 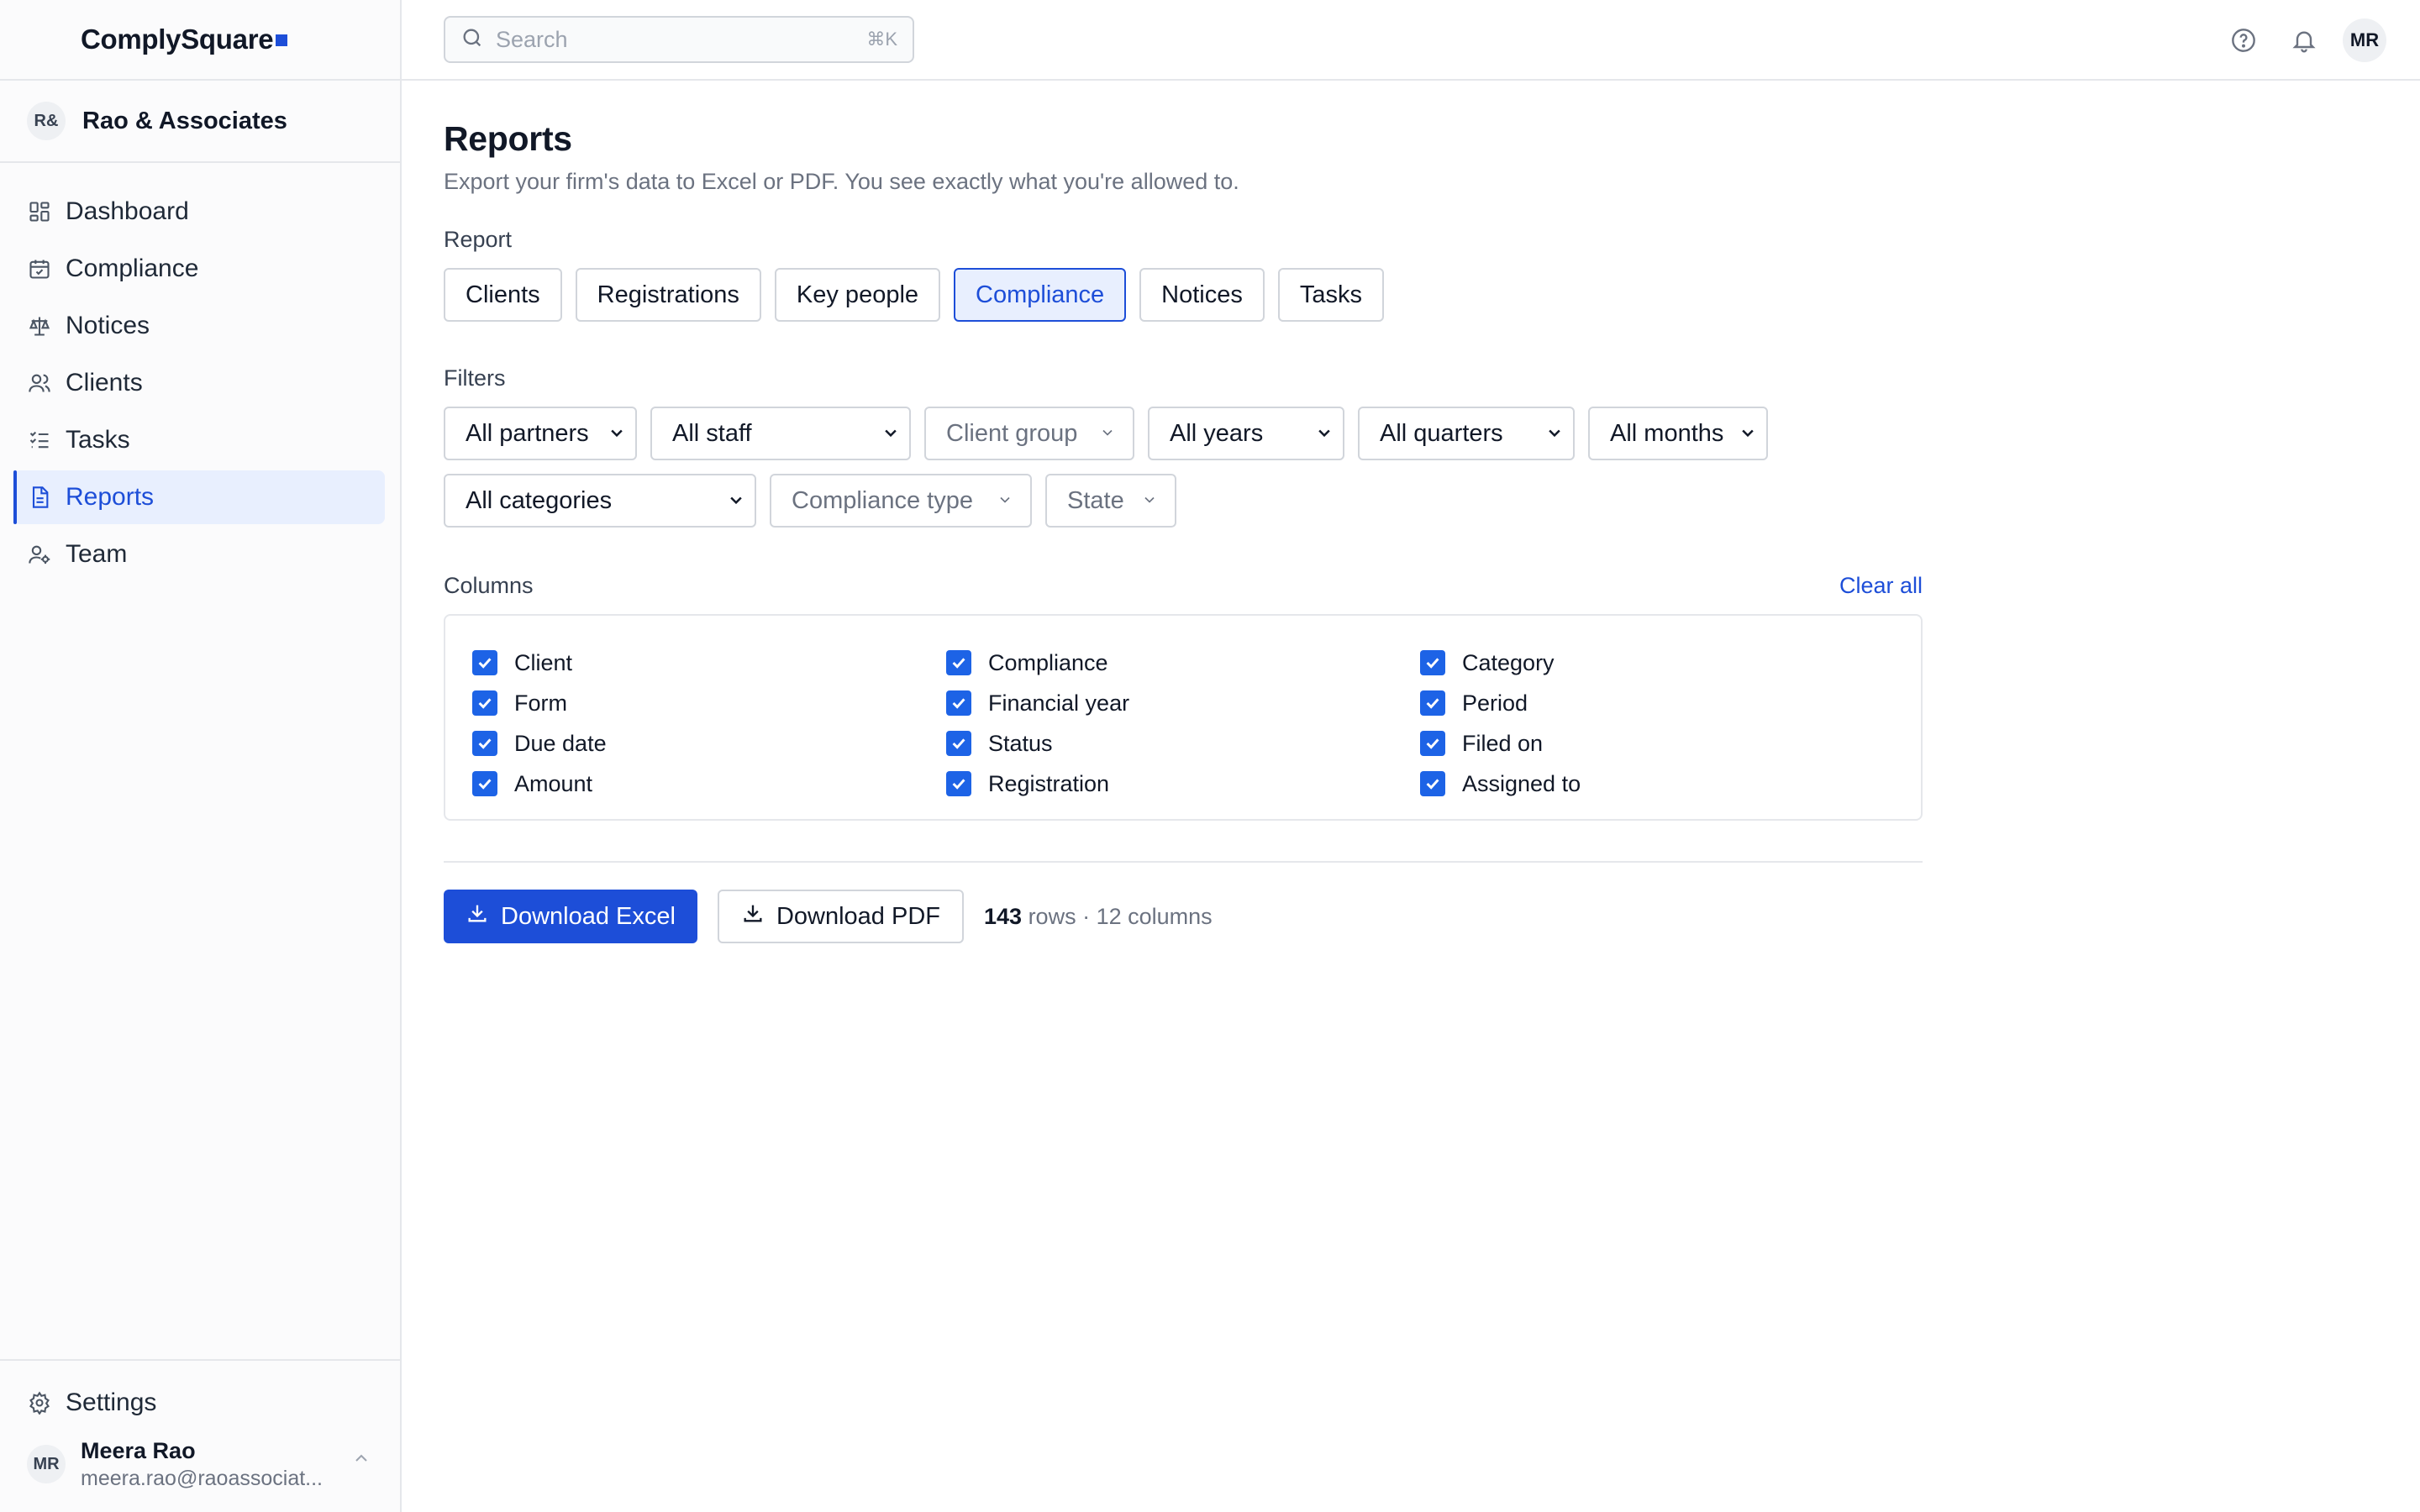 What do you see at coordinates (1049, 783) in the screenshot?
I see `column-label: Registration` at bounding box center [1049, 783].